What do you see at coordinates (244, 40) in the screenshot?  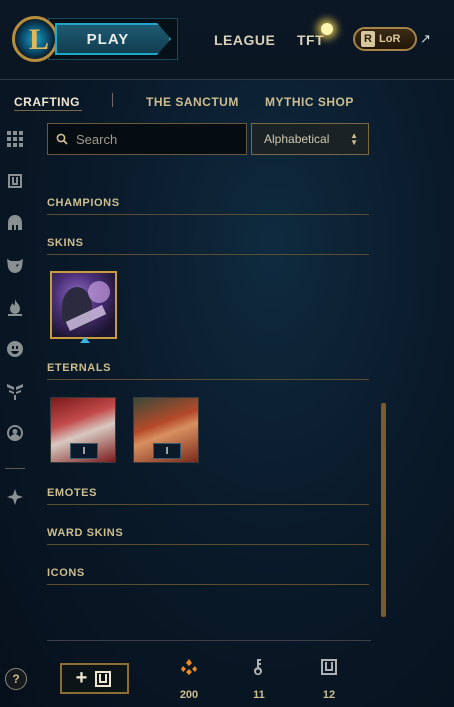 I see `nav-league: LEAGUE` at bounding box center [244, 40].